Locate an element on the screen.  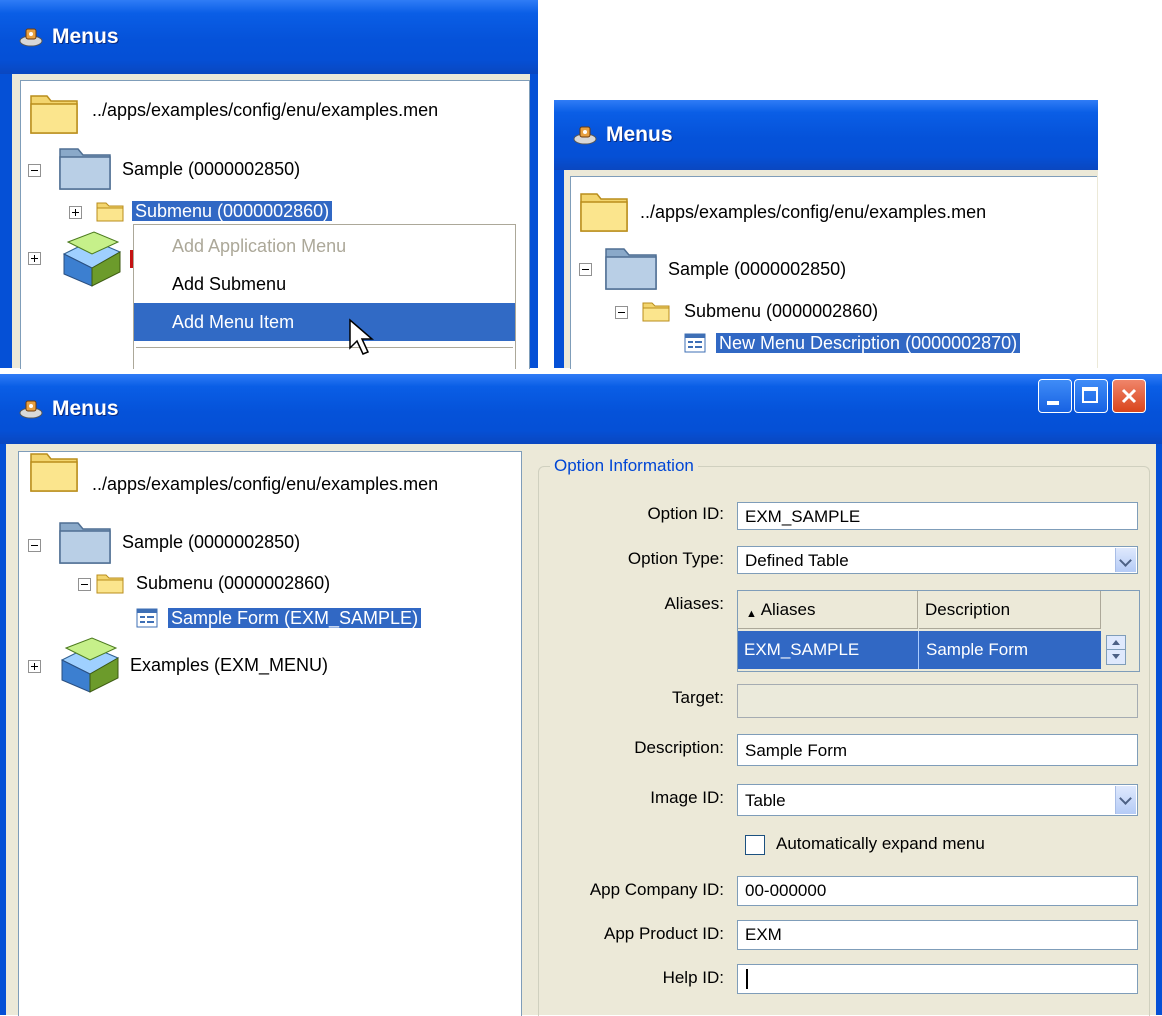
menu-item-add-application-menu: Add Application Menu is located at coordinates (324, 246).